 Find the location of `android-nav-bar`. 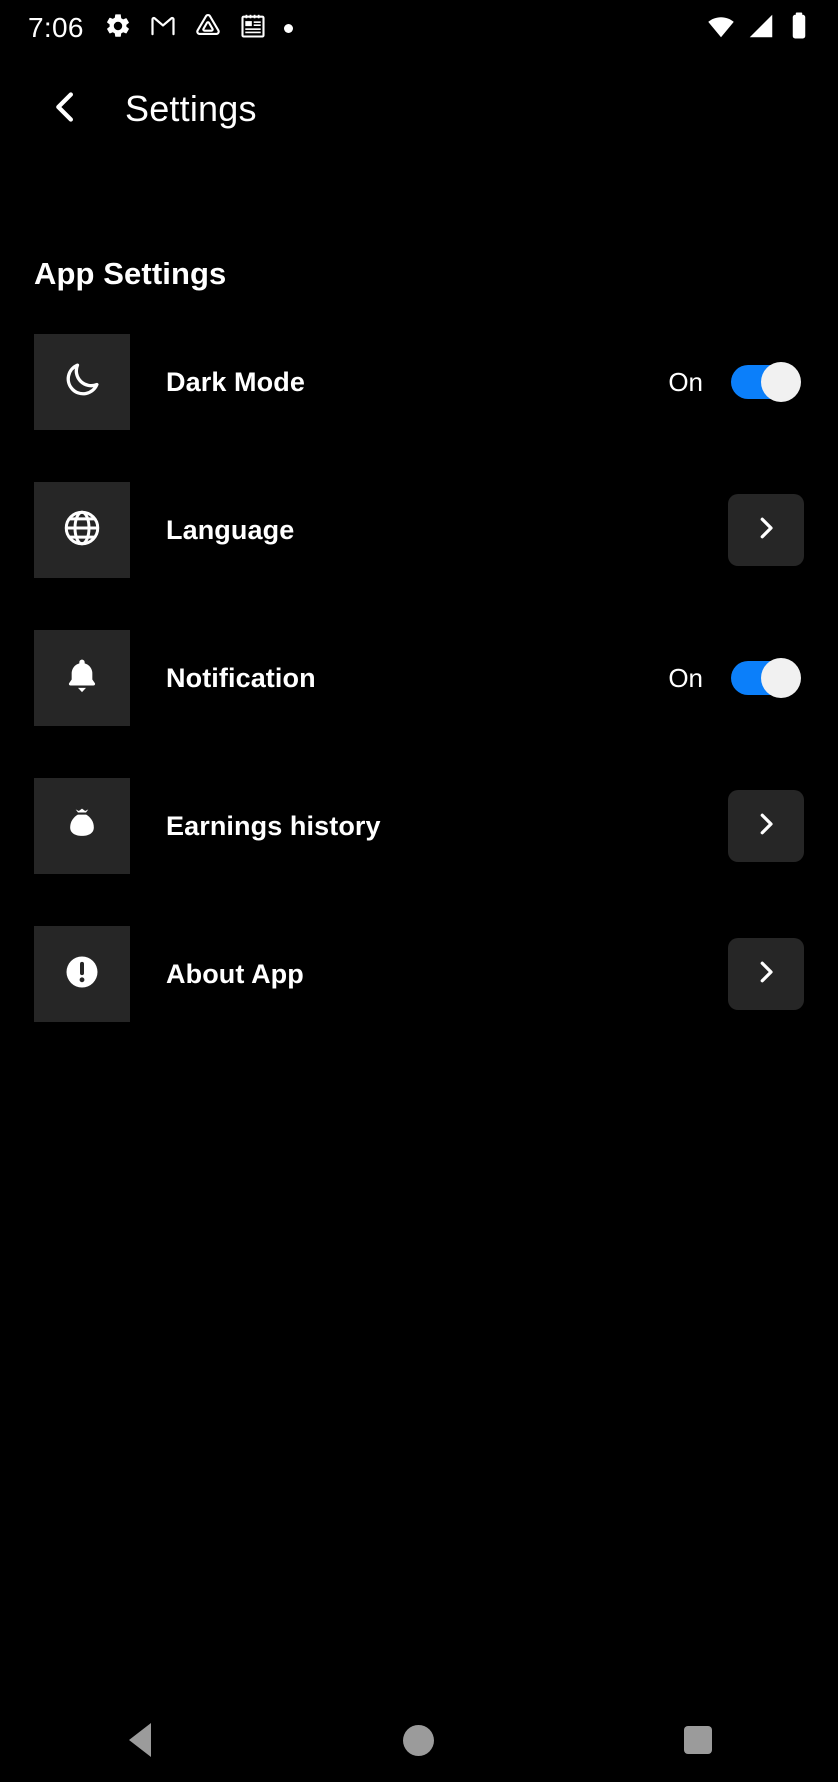

android-nav-bar is located at coordinates (419, 1740).